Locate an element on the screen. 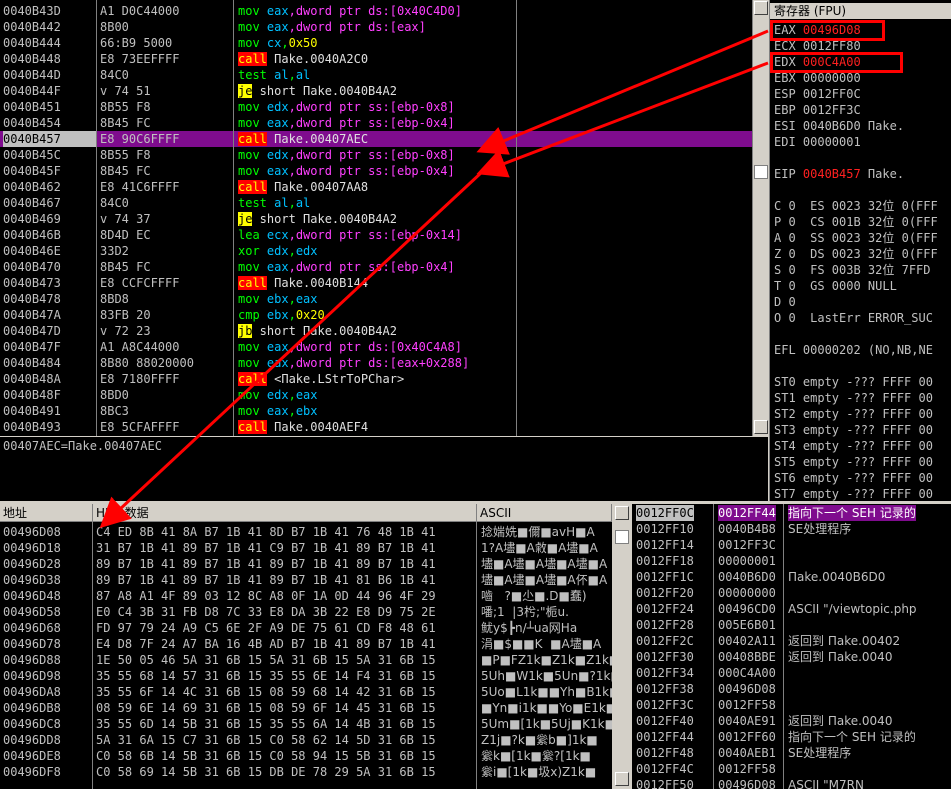  disasm-row: 0040B48F 8BD0 mov edx,eax is located at coordinates (376, 395).